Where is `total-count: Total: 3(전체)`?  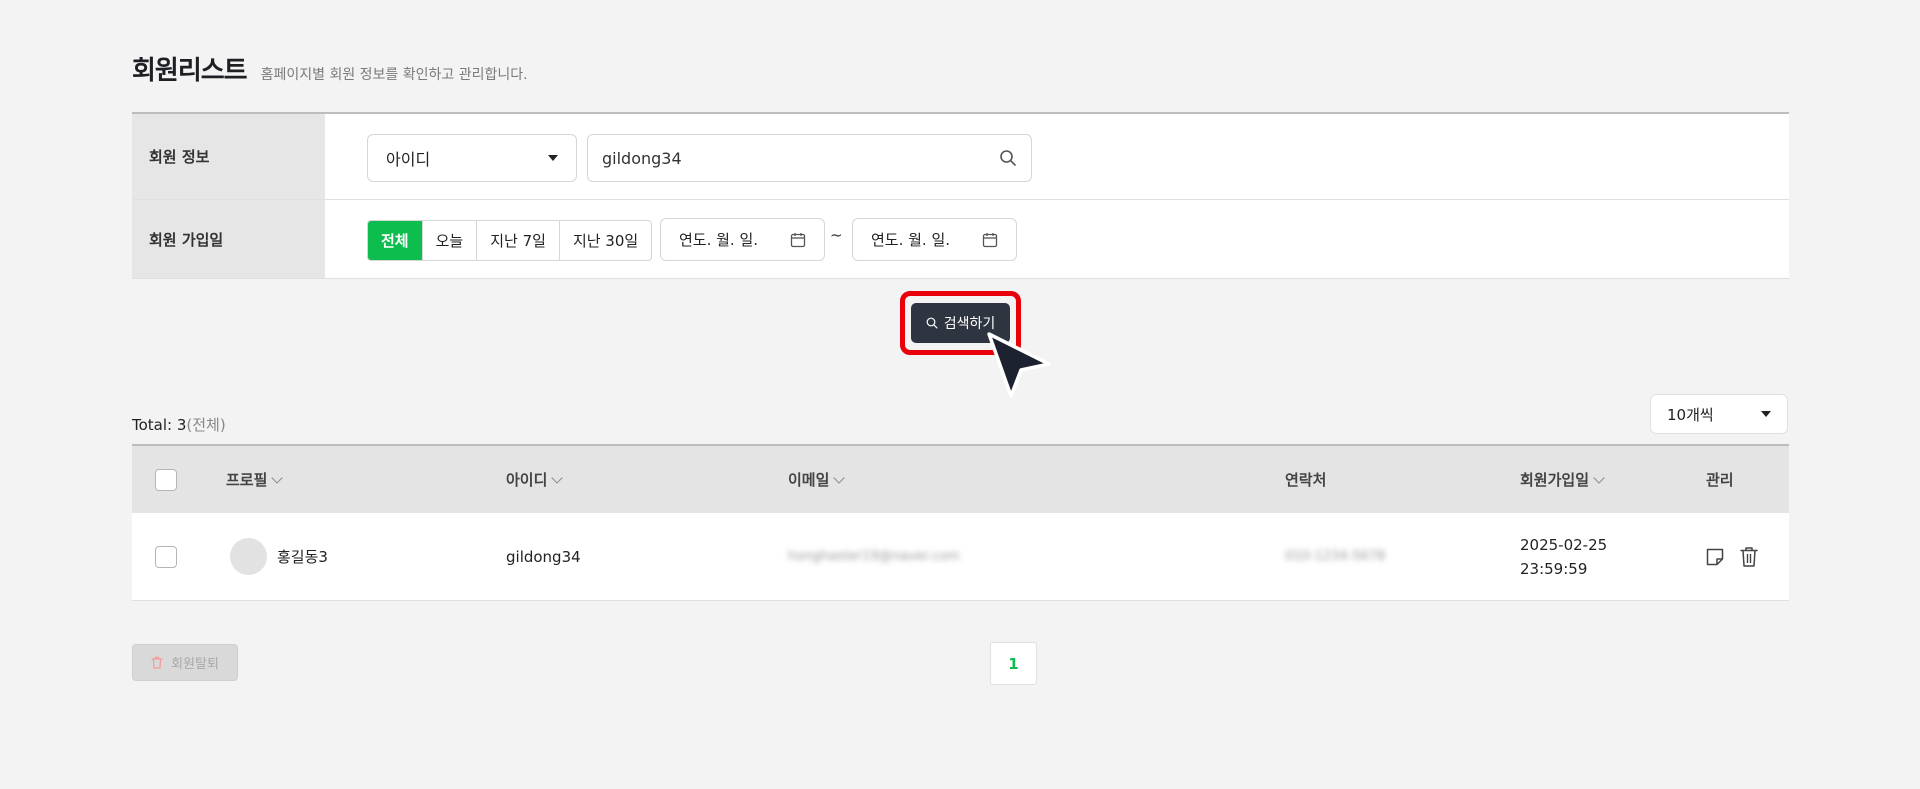
total-count: Total: 3(전체) is located at coordinates (179, 424).